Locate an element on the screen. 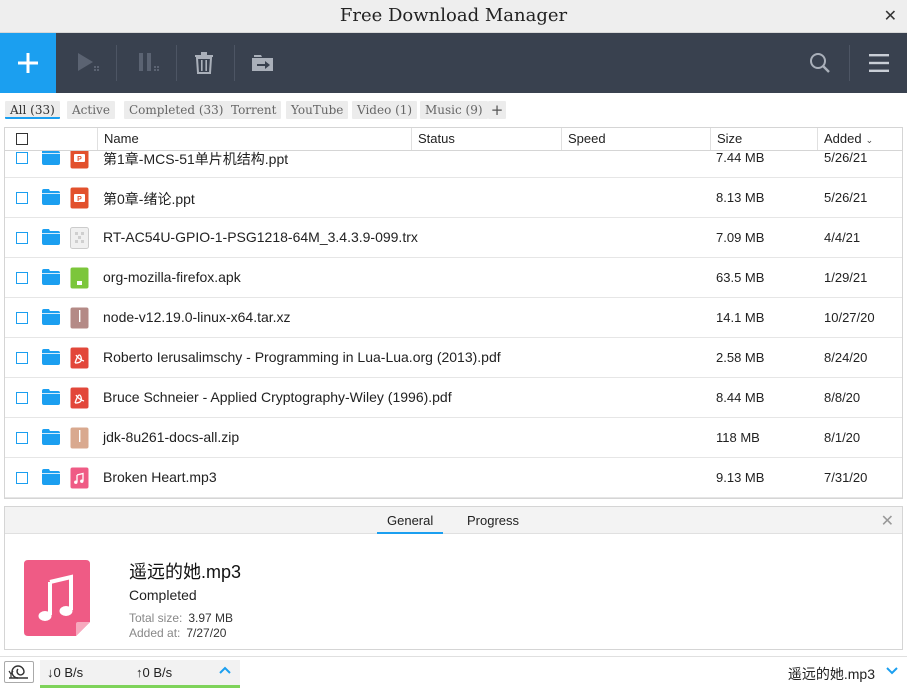  pause-icon is located at coordinates (149, 62).